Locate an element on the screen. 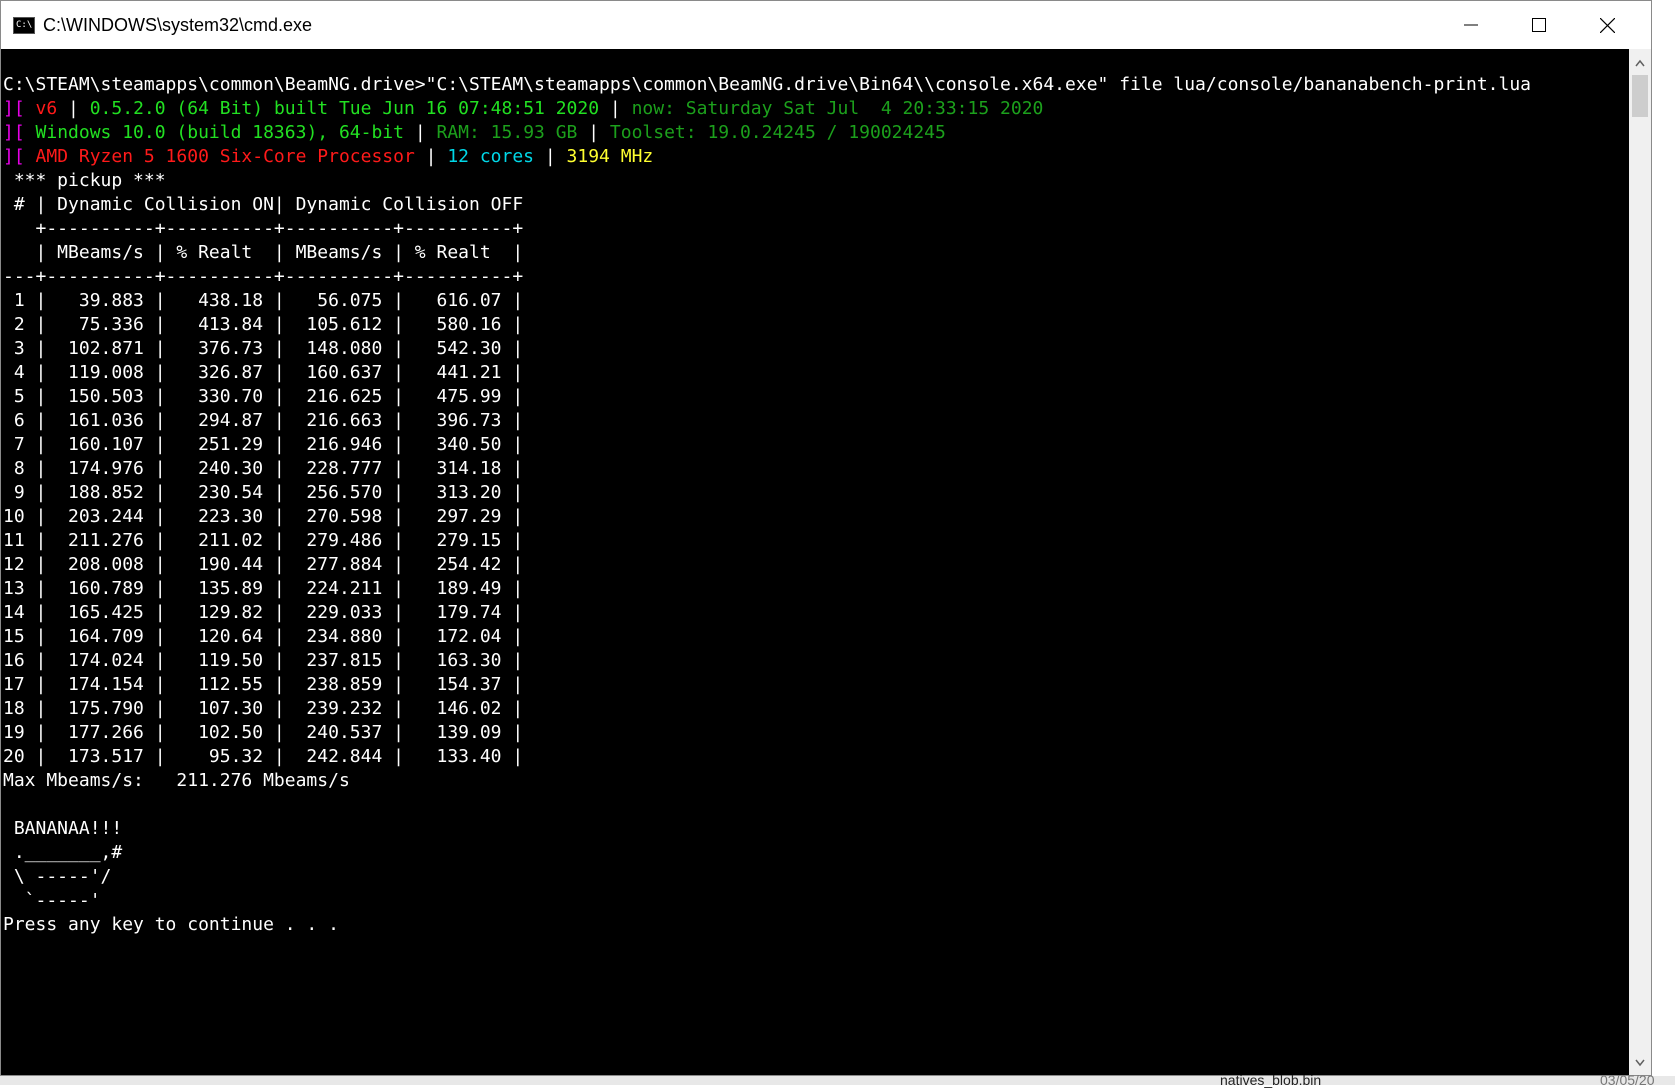  console-segment: Toolset: 19.0.24245 / 190024245 is located at coordinates (777, 132).